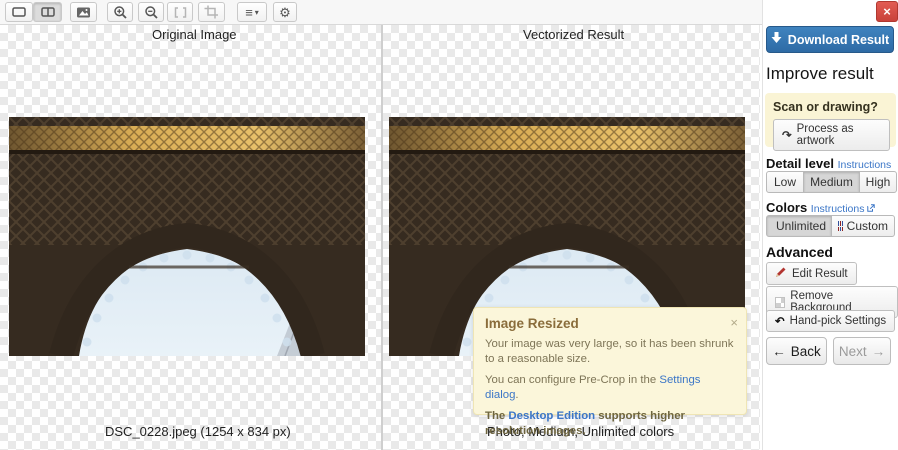 This screenshot has width=898, height=450. Describe the element at coordinates (780, 302) in the screenshot. I see `transparency-checker-icon` at that location.